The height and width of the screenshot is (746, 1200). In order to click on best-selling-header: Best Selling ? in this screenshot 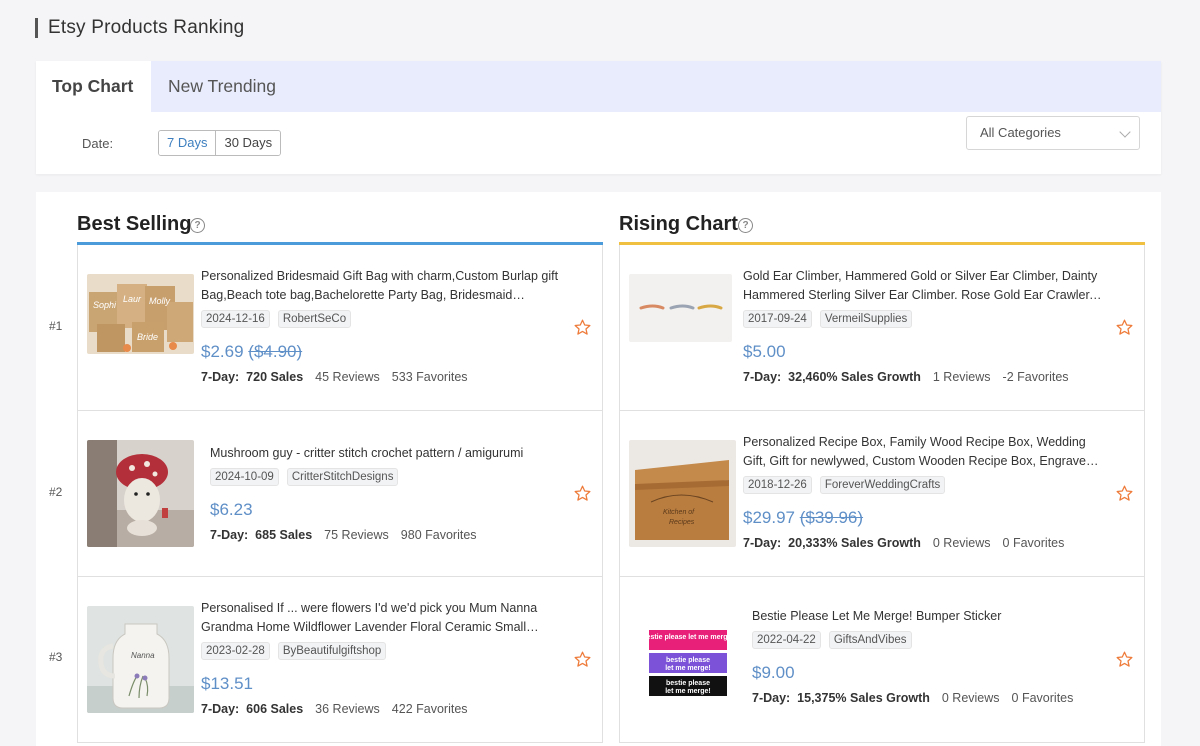, I will do `click(340, 218)`.